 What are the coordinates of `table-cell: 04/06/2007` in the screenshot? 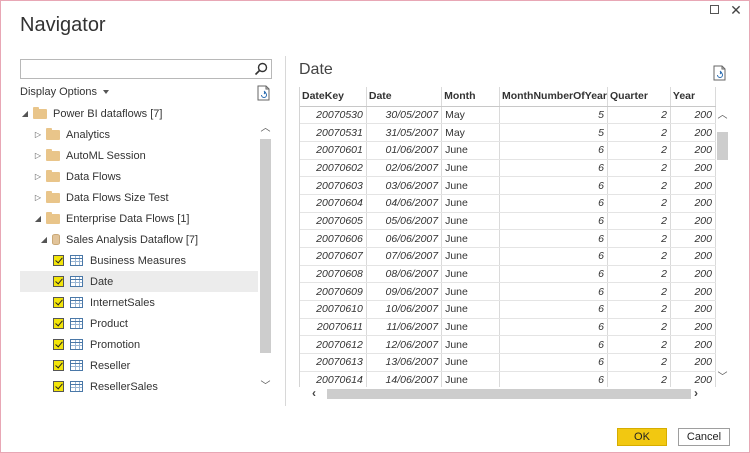 It's located at (404, 203).